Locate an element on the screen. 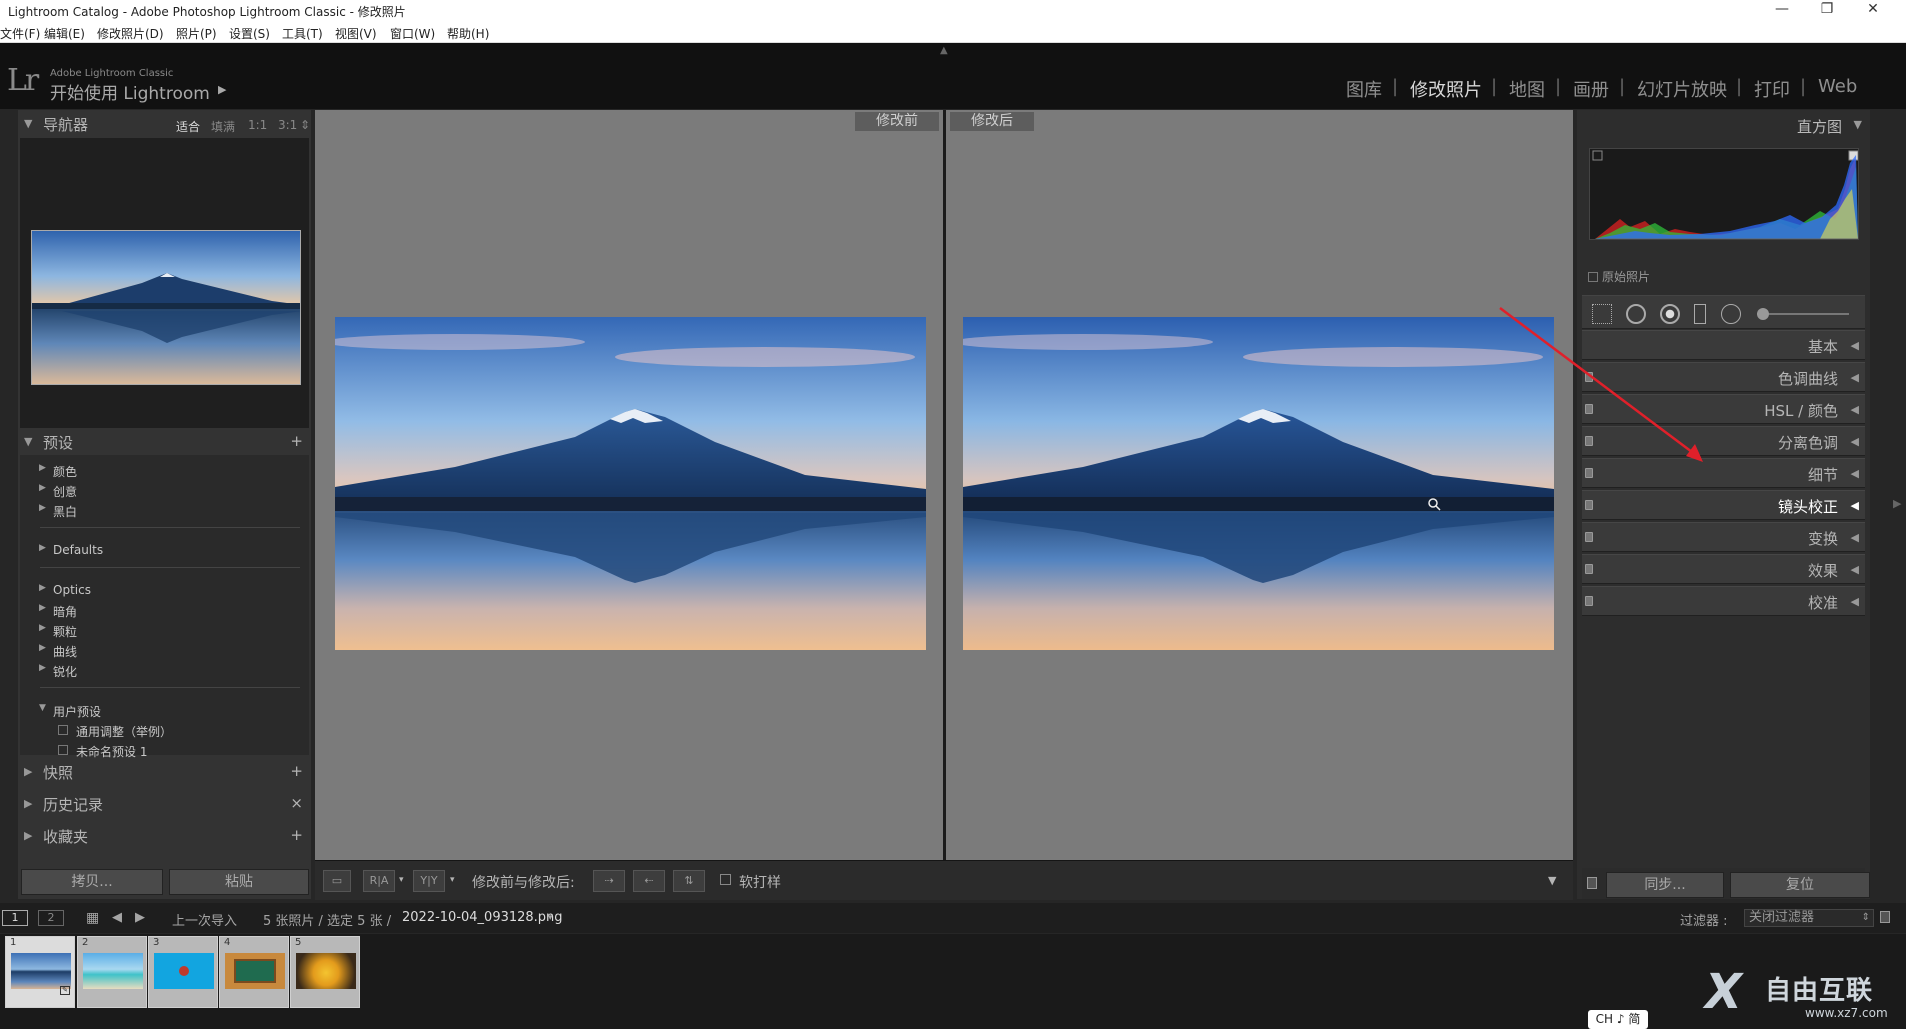  copy-before-to-after-icon: ⇢ is located at coordinates (609, 881).